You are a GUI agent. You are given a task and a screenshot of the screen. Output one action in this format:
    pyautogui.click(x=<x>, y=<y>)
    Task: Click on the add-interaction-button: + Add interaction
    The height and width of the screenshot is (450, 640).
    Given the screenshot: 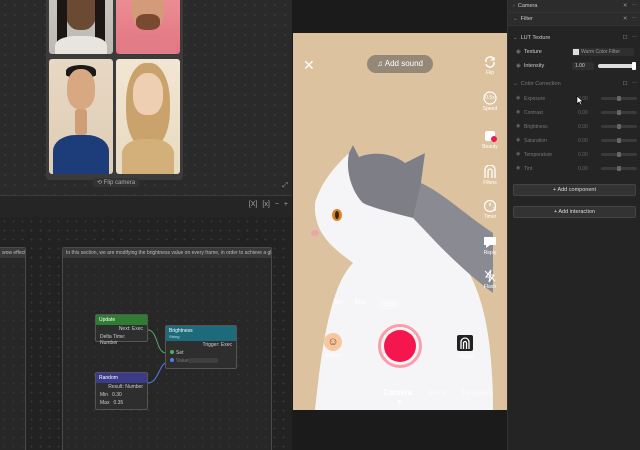 What is the action you would take?
    pyautogui.click(x=574, y=212)
    